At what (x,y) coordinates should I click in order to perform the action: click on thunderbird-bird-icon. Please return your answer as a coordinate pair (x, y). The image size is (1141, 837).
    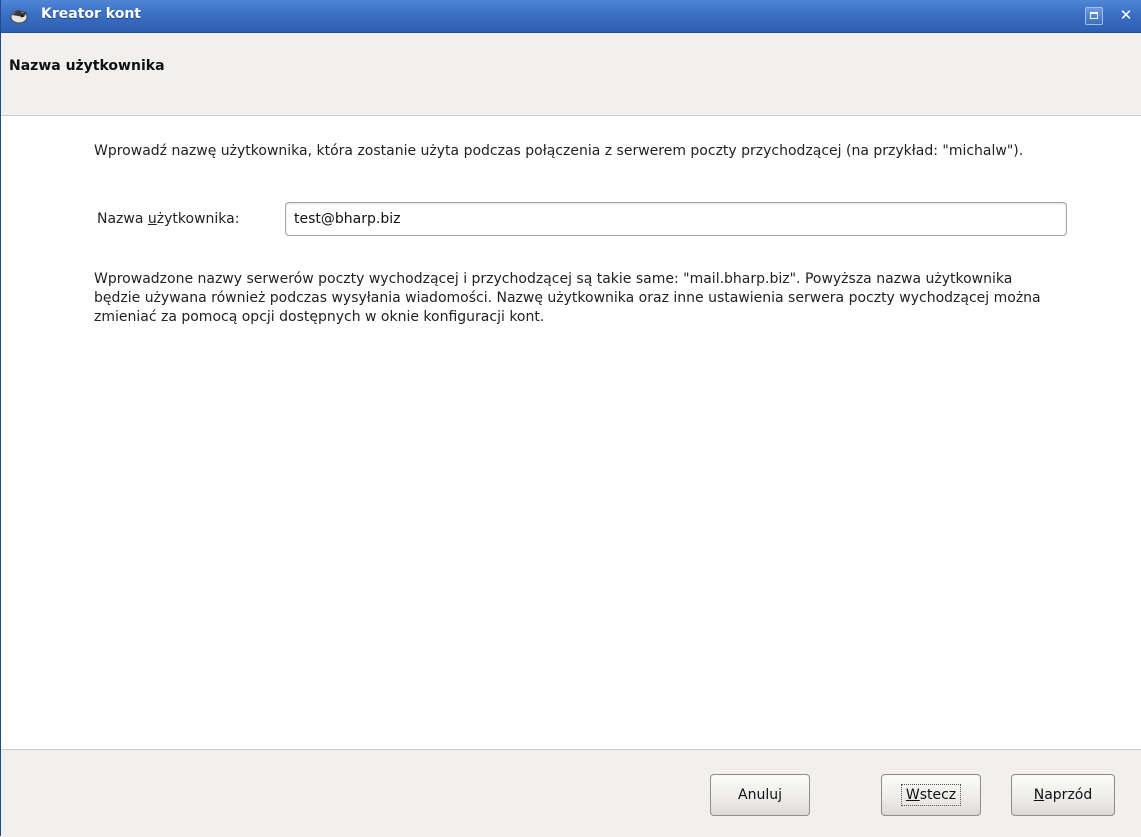
    Looking at the image, I should click on (19, 16).